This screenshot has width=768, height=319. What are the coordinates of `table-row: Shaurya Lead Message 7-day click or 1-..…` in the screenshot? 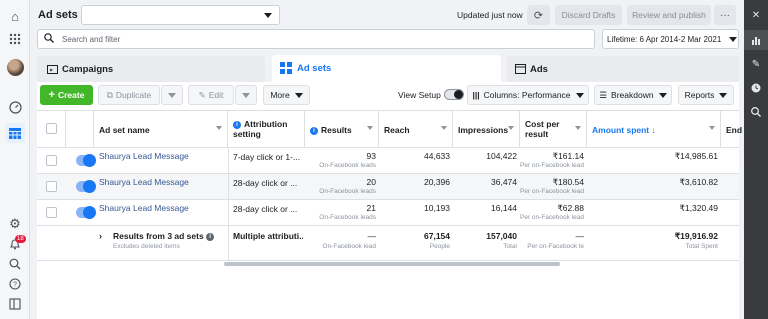 It's located at (388, 161).